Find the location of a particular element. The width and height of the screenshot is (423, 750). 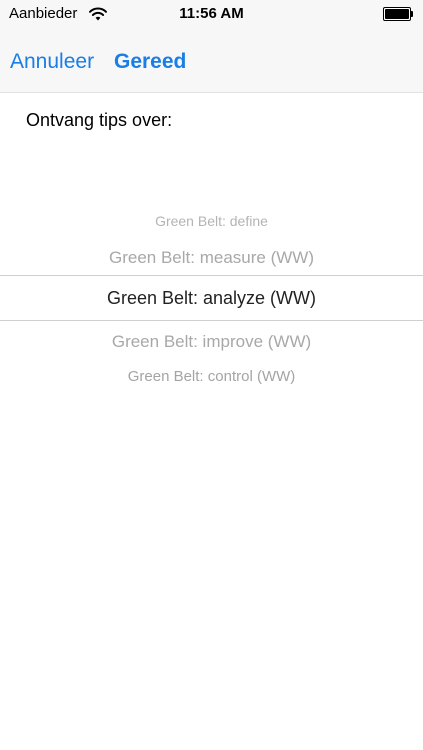

picker-selection-line-top is located at coordinates (211, 275).